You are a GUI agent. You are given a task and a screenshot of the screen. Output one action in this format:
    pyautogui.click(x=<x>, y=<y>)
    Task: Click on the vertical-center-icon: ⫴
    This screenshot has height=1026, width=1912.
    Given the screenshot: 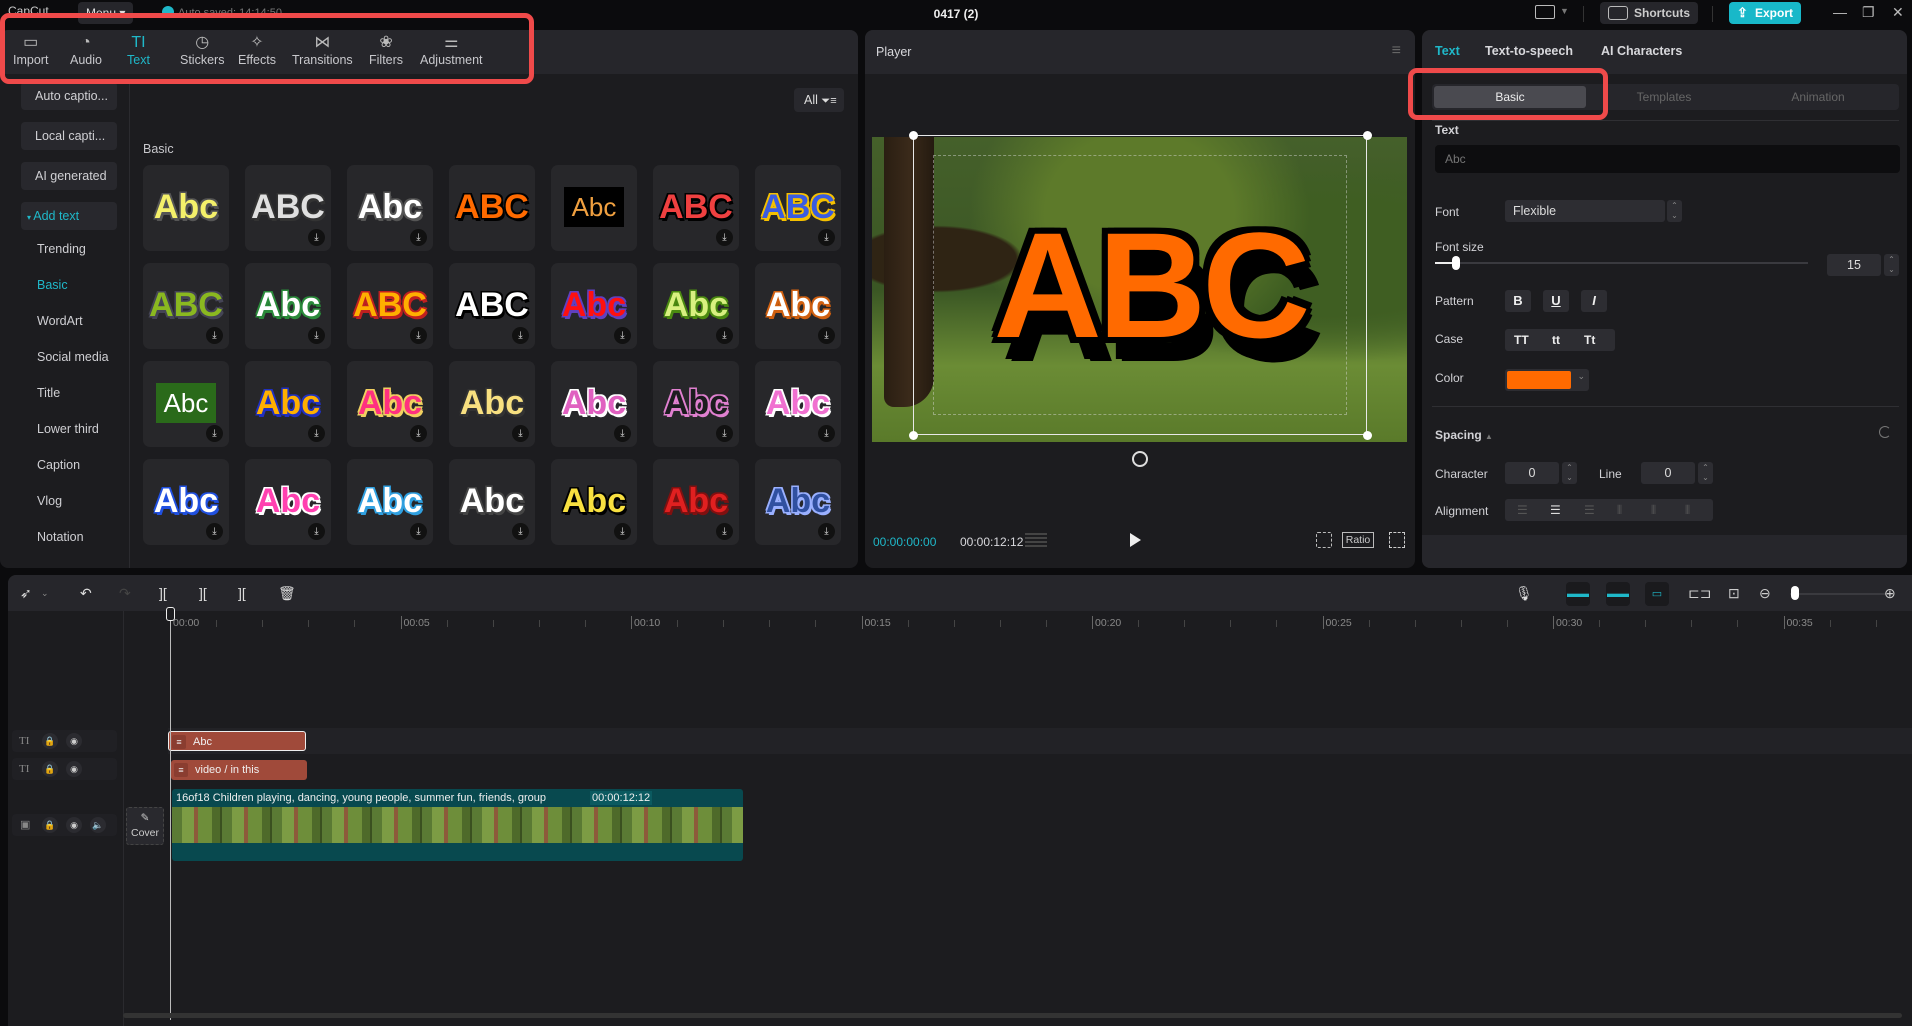 What is the action you would take?
    pyautogui.click(x=1653, y=510)
    